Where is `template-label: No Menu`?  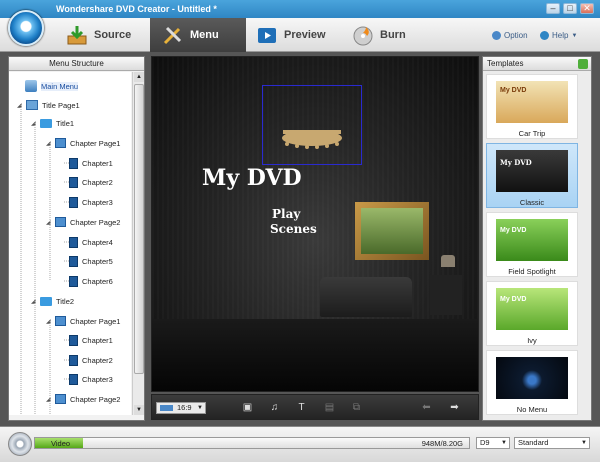 template-label: No Menu is located at coordinates (532, 409).